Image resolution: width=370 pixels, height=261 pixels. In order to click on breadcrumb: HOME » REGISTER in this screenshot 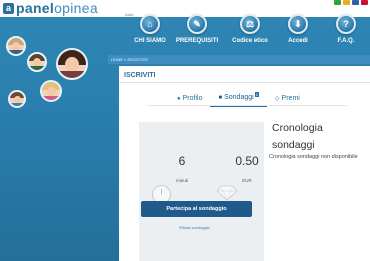, I will do `click(239, 59)`.